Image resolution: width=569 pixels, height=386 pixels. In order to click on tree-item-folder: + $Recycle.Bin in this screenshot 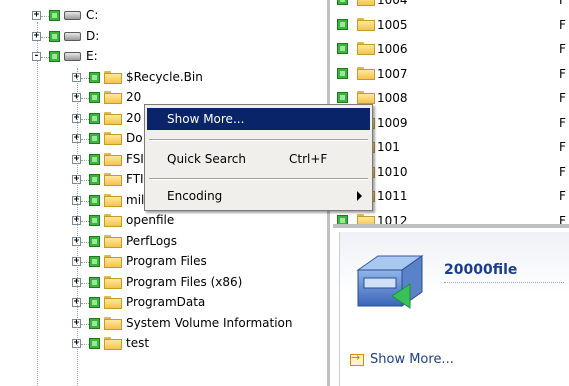, I will do `click(163, 78)`.